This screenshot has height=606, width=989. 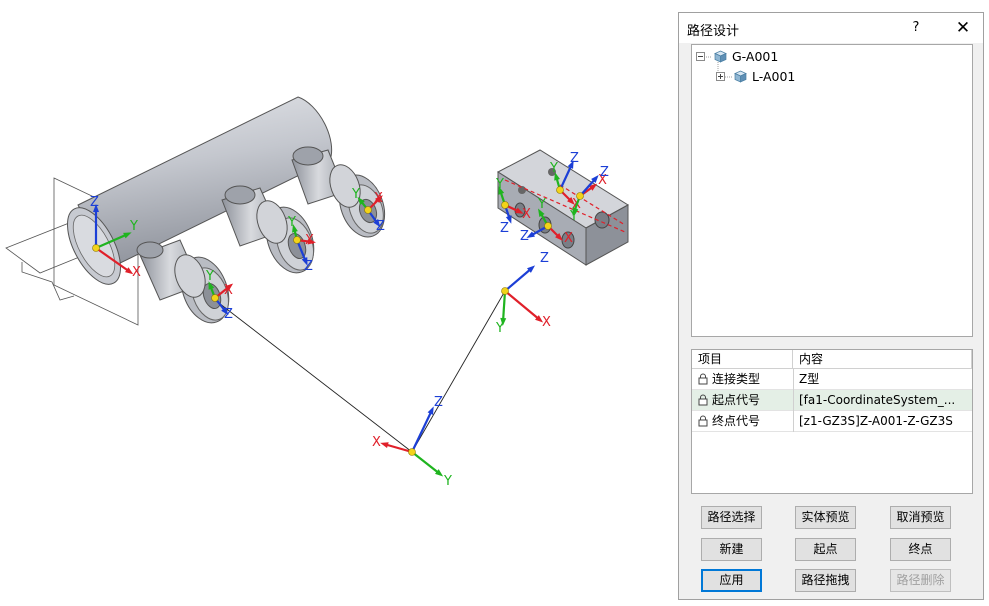 What do you see at coordinates (884, 379) in the screenshot?
I see `grid-cell-value: Z型` at bounding box center [884, 379].